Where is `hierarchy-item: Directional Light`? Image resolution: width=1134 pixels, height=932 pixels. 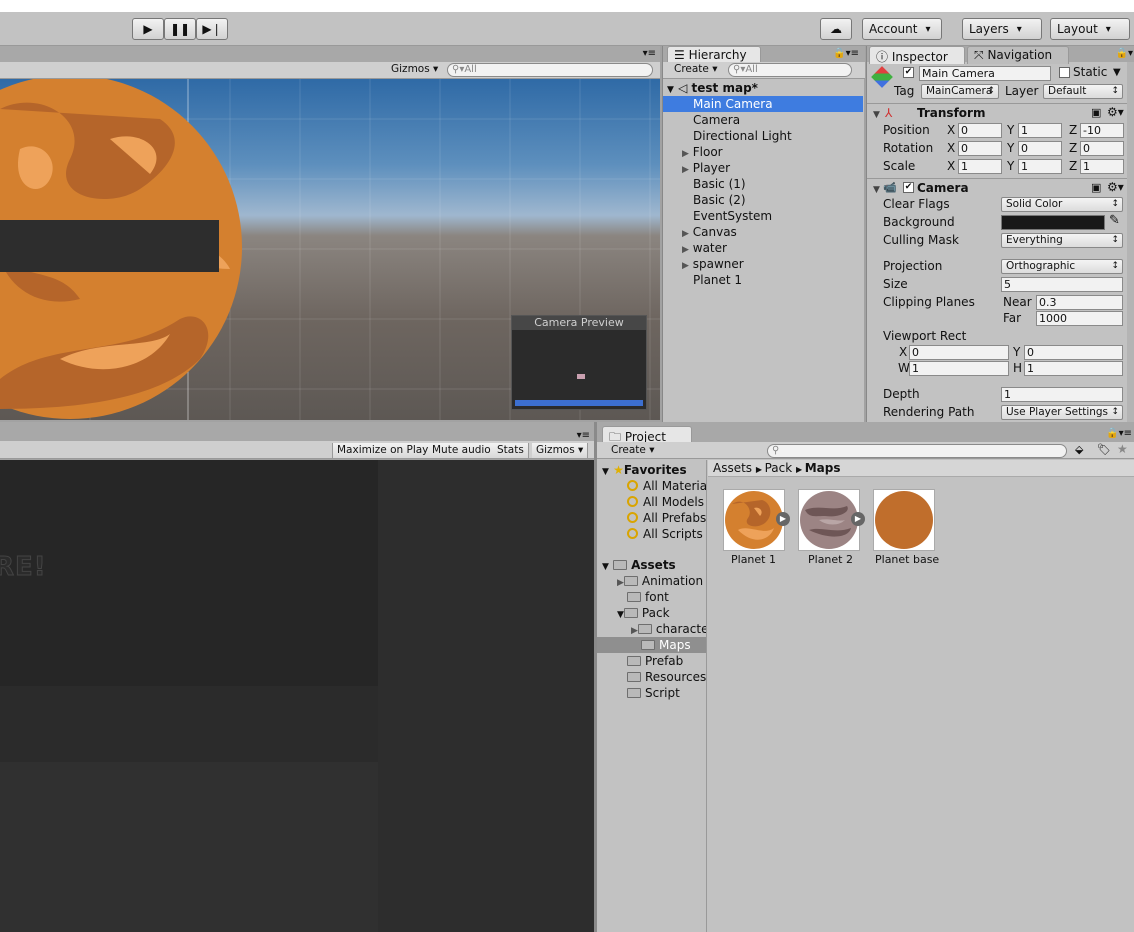
hierarchy-item: Directional Light is located at coordinates (742, 136).